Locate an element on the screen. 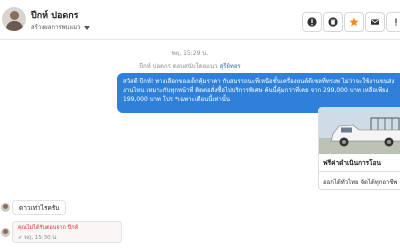  contact-status-dropdown: สร้างผลการพบแมว is located at coordinates (60, 27).